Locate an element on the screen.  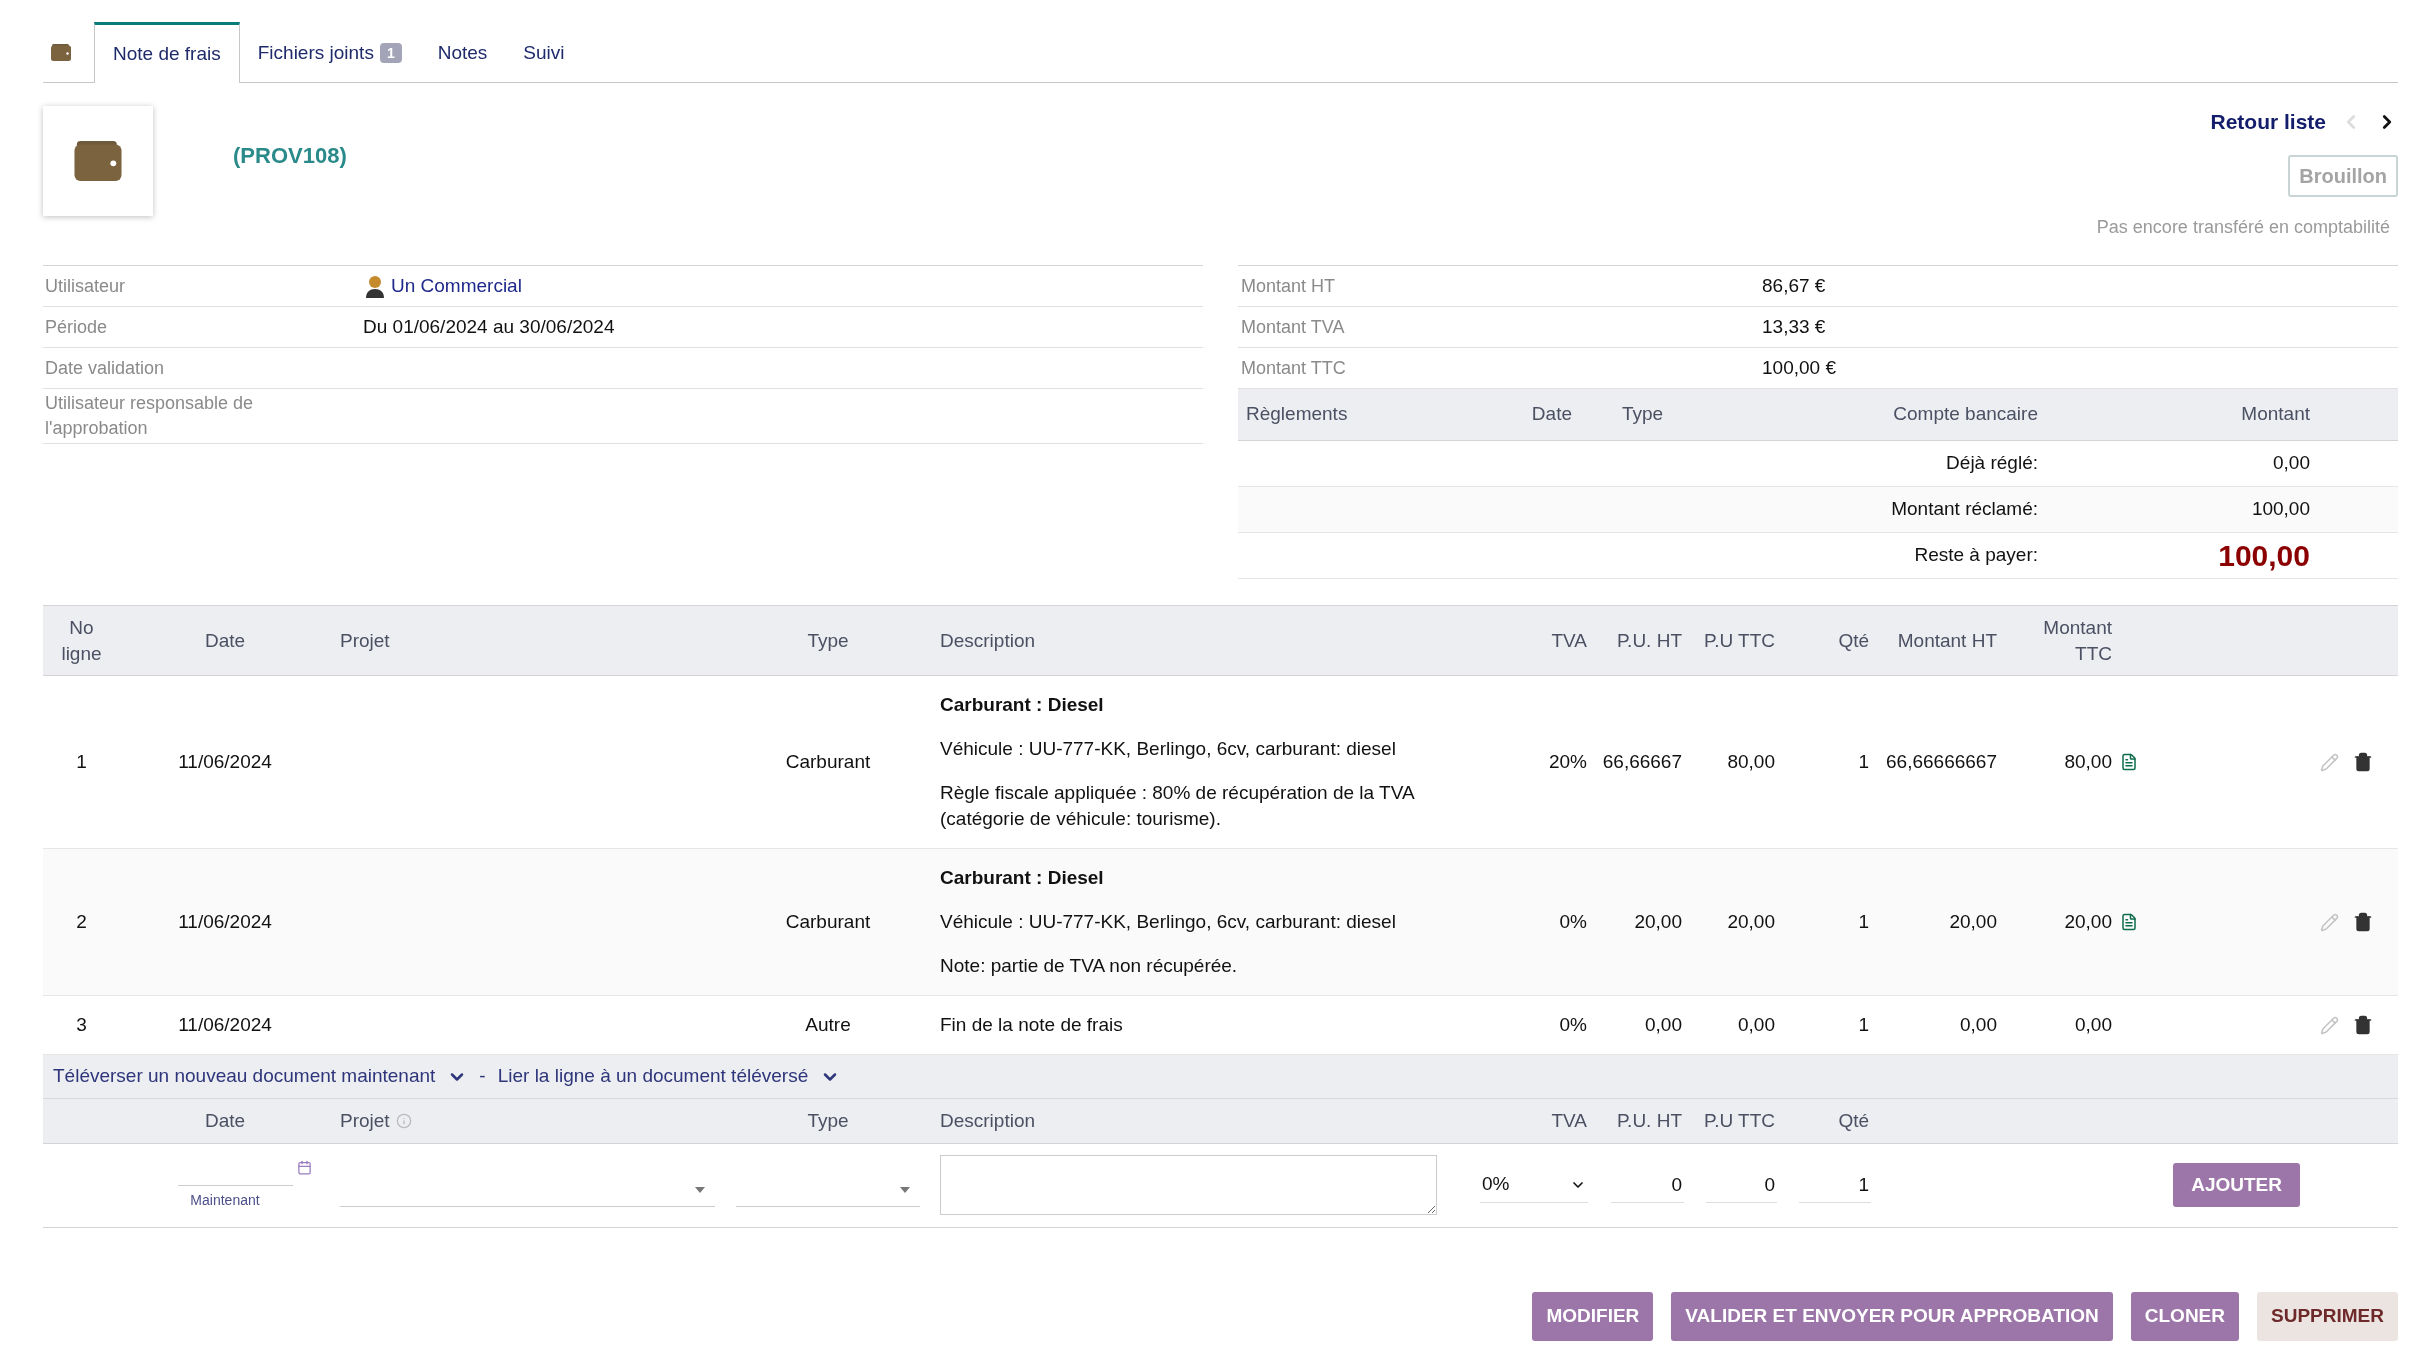
column-header: Règlements is located at coordinates (1297, 414).